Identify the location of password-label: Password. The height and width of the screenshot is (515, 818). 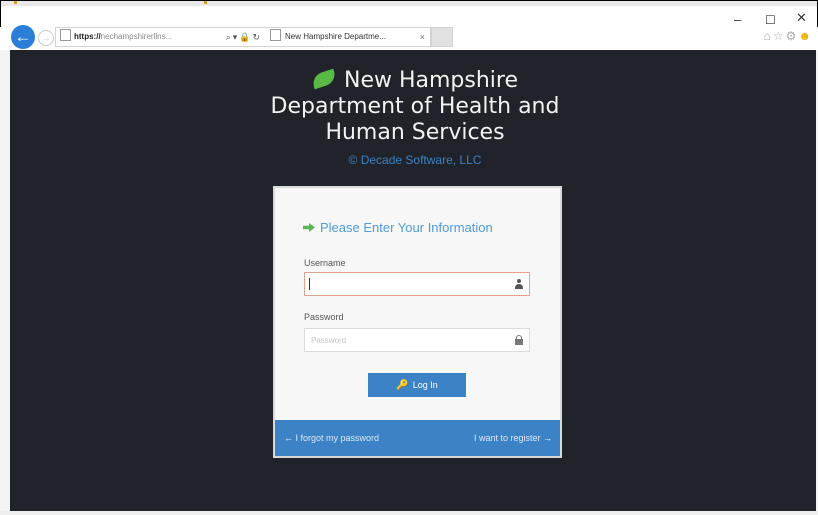
(324, 317).